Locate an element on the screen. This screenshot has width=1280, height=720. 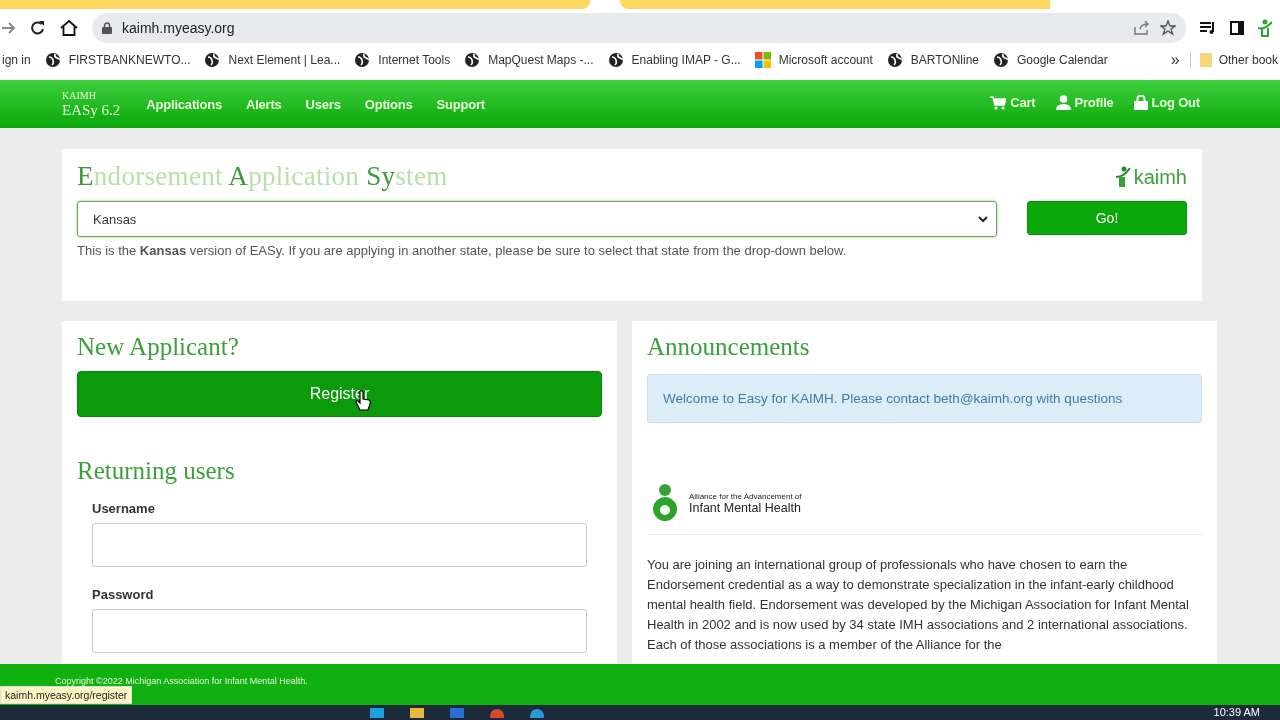
bookmark: ign in is located at coordinates (16, 60).